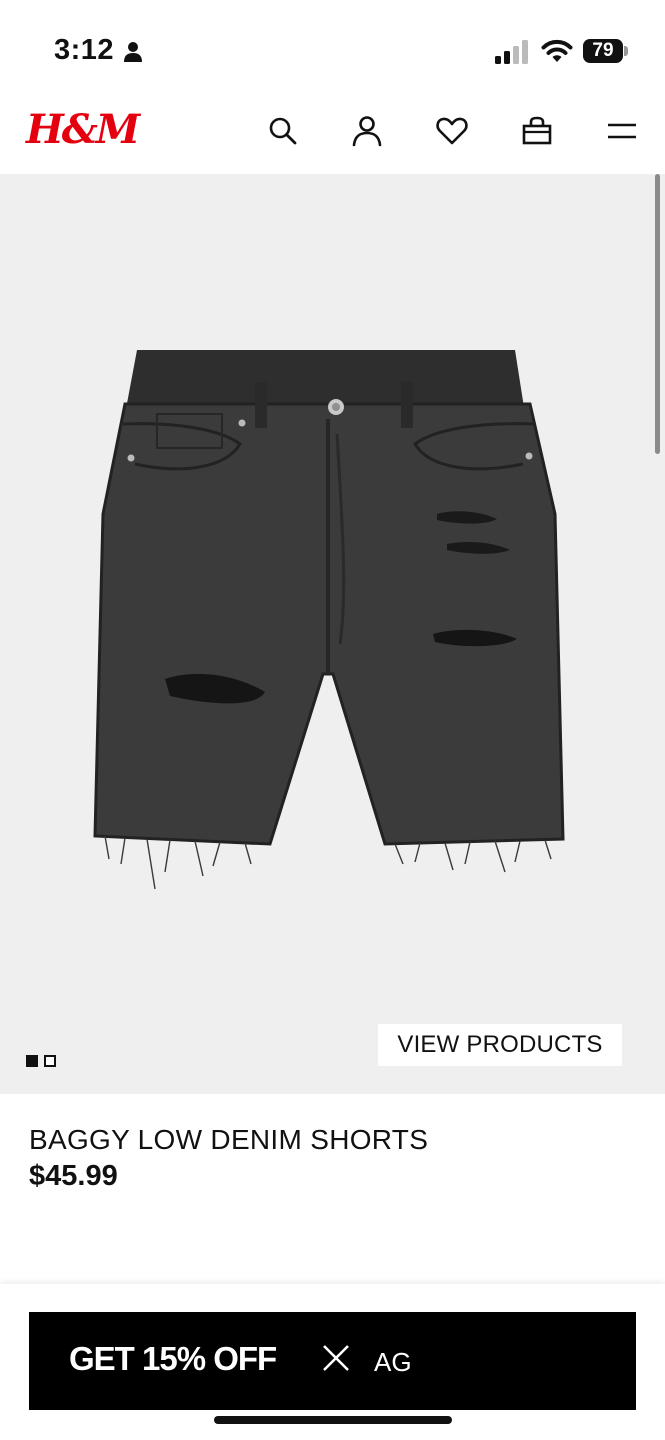  I want to click on battery-percent: 79, so click(603, 50).